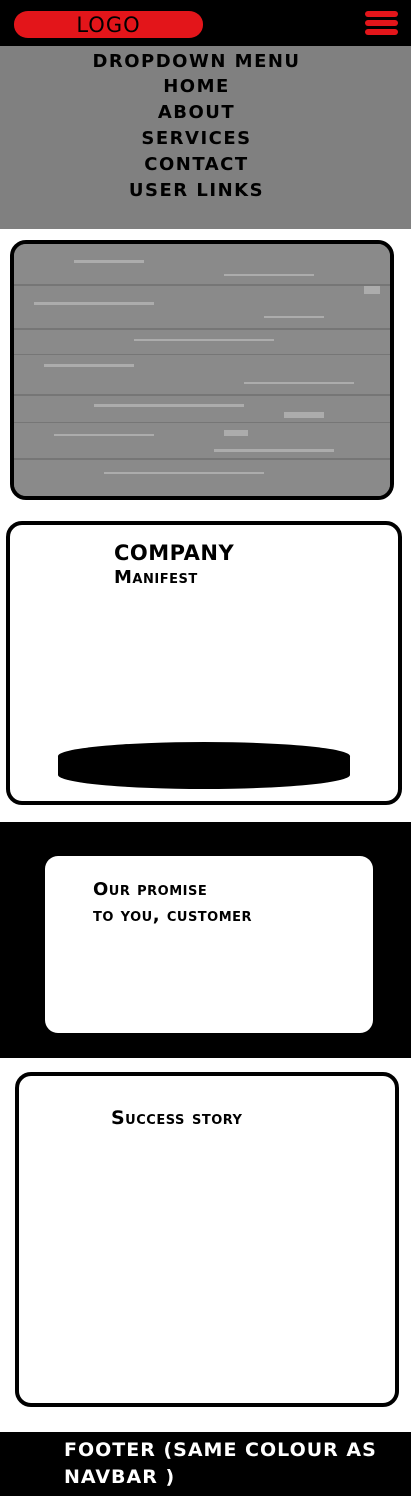 Image resolution: width=411 pixels, height=1496 pixels. I want to click on hamburger-menu-icon, so click(381, 23).